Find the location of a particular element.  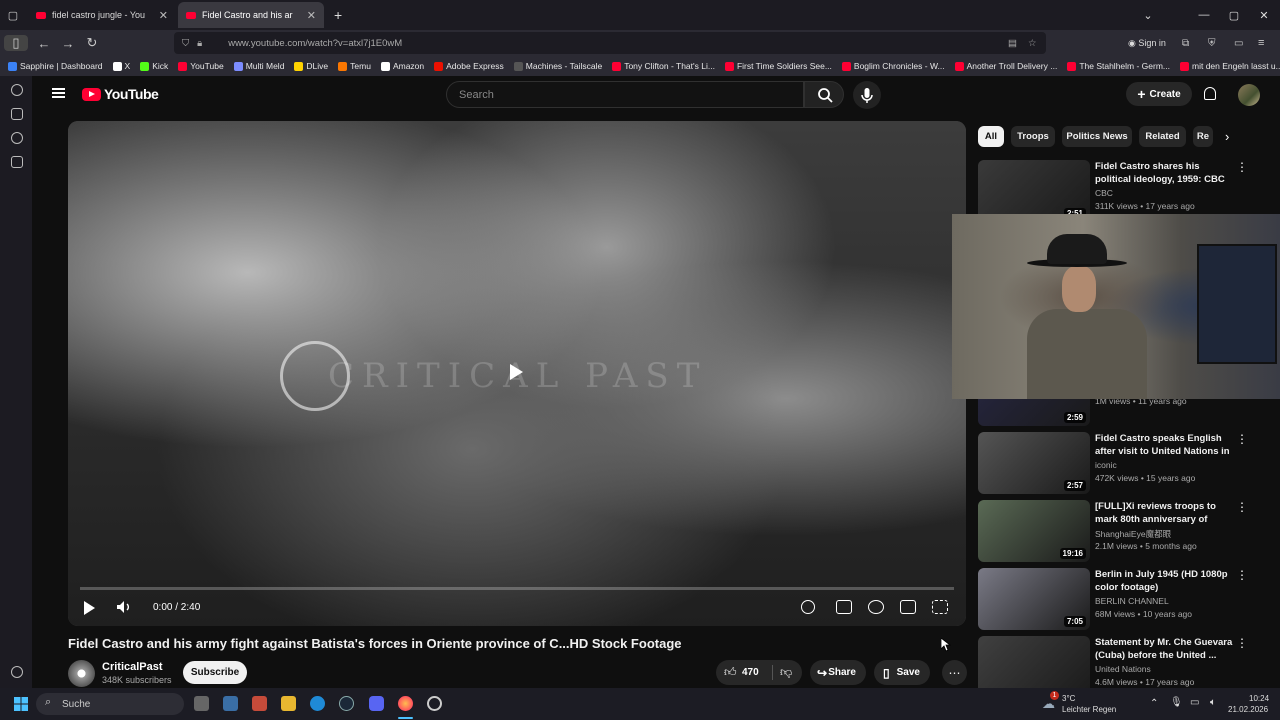

tab-1: fidel castro jungle - YouTube ✕ is located at coordinates (102, 15).